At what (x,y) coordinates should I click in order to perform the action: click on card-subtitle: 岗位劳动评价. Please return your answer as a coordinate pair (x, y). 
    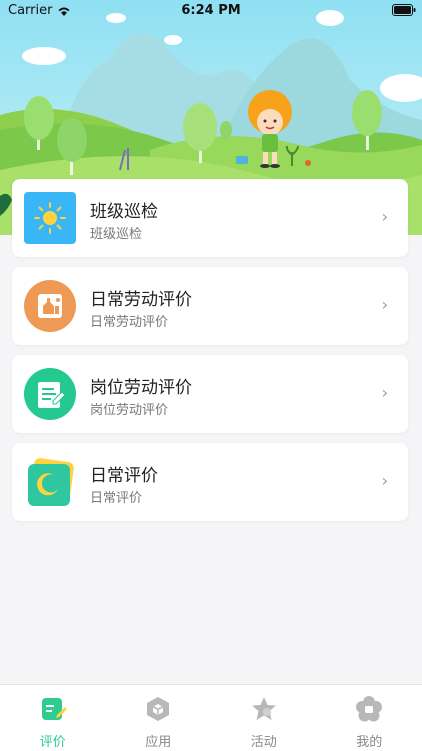
    Looking at the image, I should click on (129, 408).